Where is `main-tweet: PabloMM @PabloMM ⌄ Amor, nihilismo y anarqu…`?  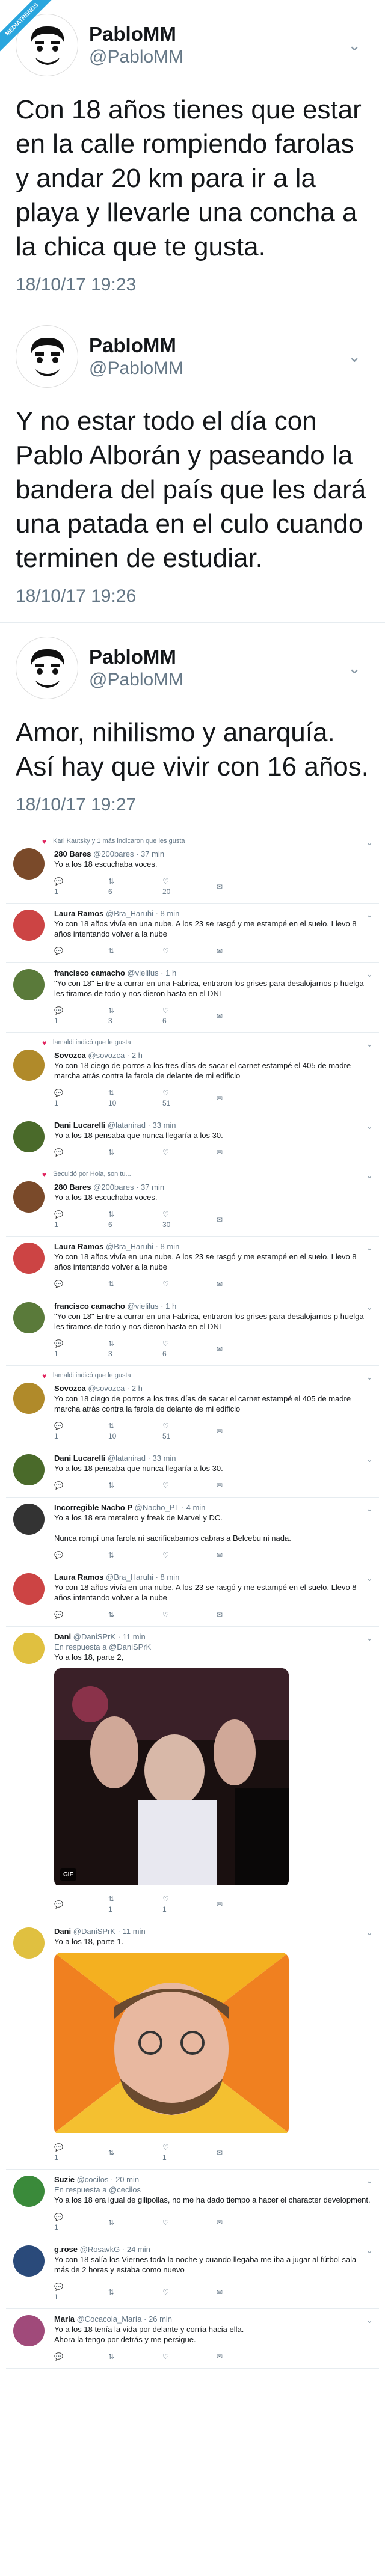
main-tweet: PabloMM @PabloMM ⌄ Amor, nihilismo y anarqu… is located at coordinates (192, 727).